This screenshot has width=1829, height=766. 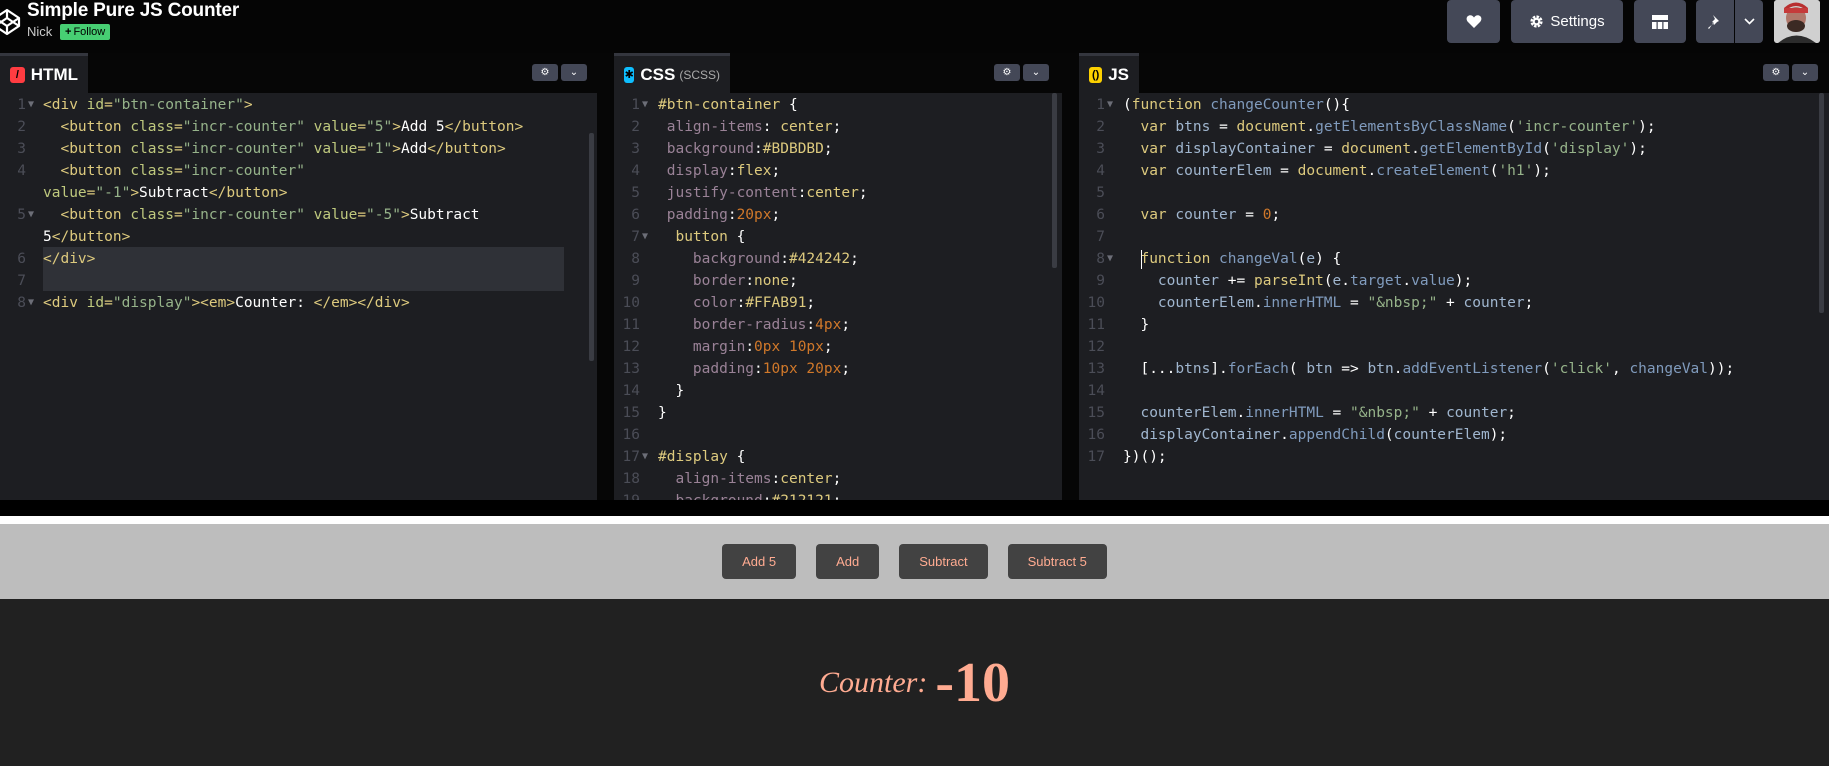 I want to click on follow-label: Follow, so click(x=89, y=32).